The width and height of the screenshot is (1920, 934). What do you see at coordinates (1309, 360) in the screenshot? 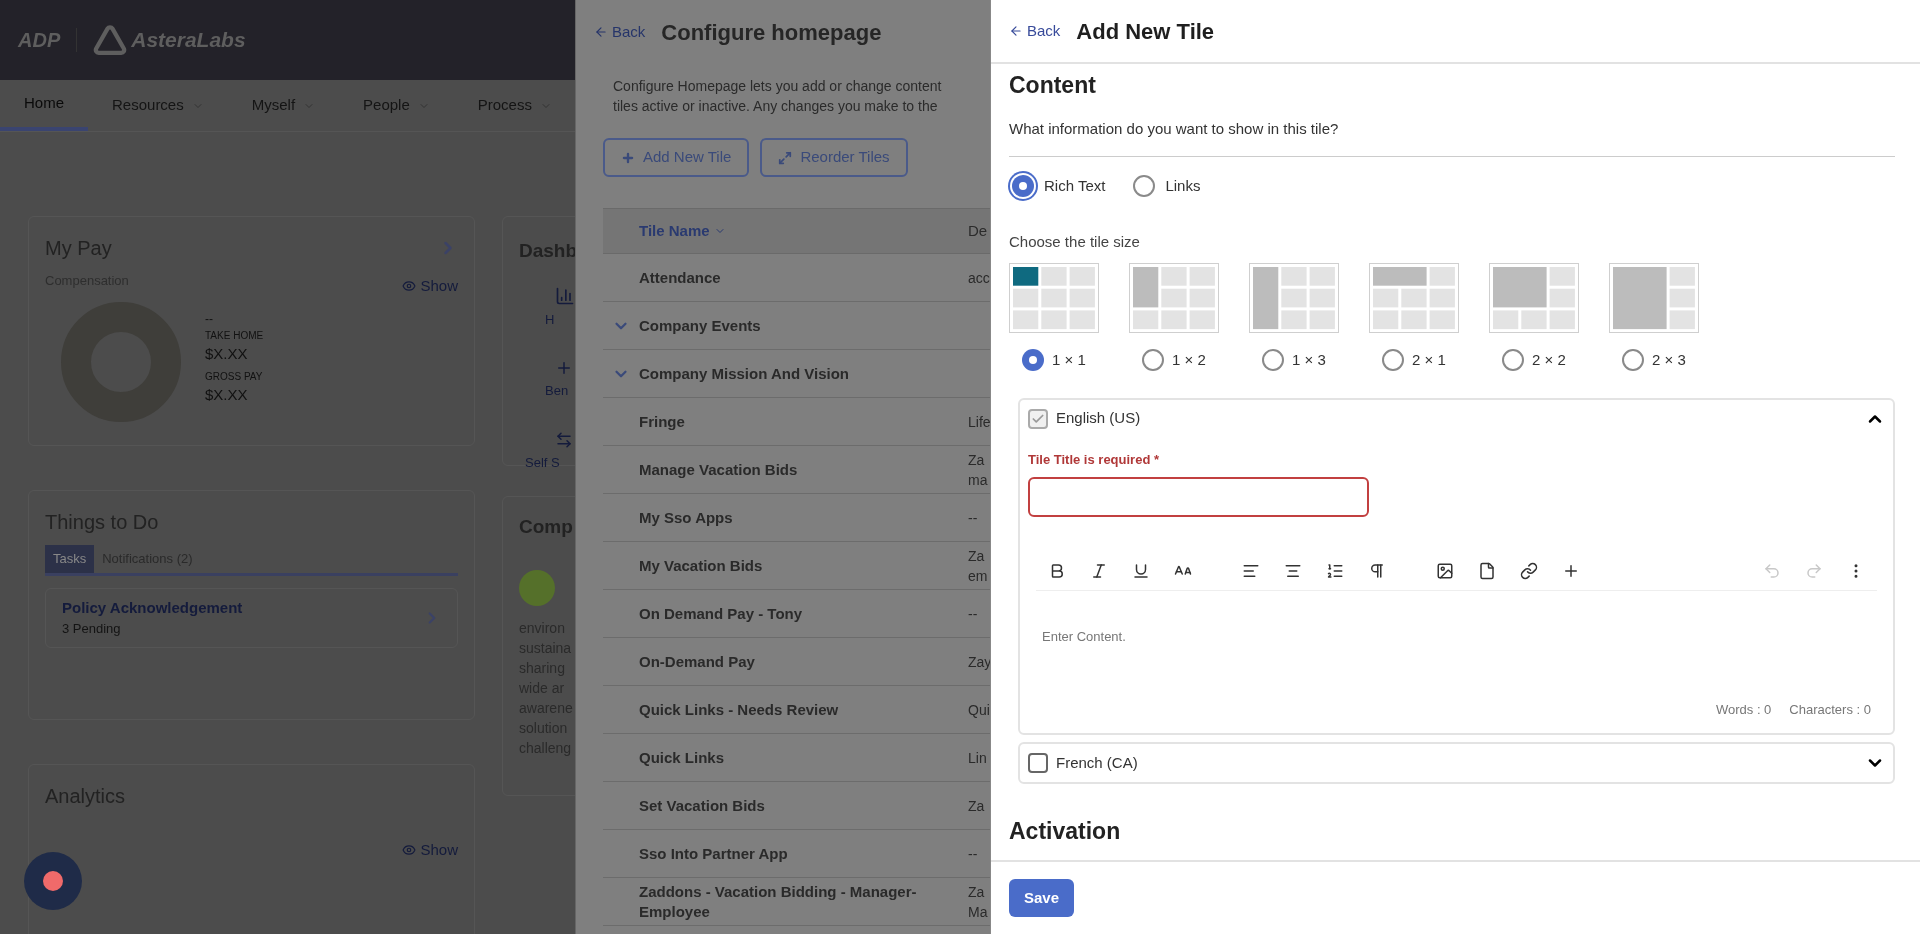
I see `radio-label: 1 × 3` at bounding box center [1309, 360].